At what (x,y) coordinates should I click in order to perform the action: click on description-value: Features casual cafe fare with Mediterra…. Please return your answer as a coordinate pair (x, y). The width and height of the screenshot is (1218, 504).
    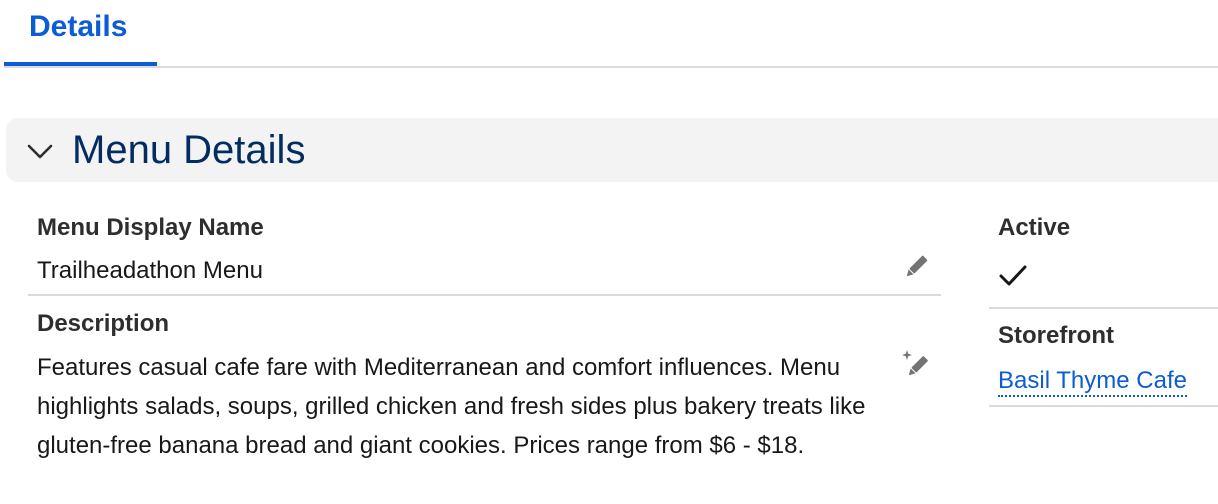
    Looking at the image, I should click on (451, 406).